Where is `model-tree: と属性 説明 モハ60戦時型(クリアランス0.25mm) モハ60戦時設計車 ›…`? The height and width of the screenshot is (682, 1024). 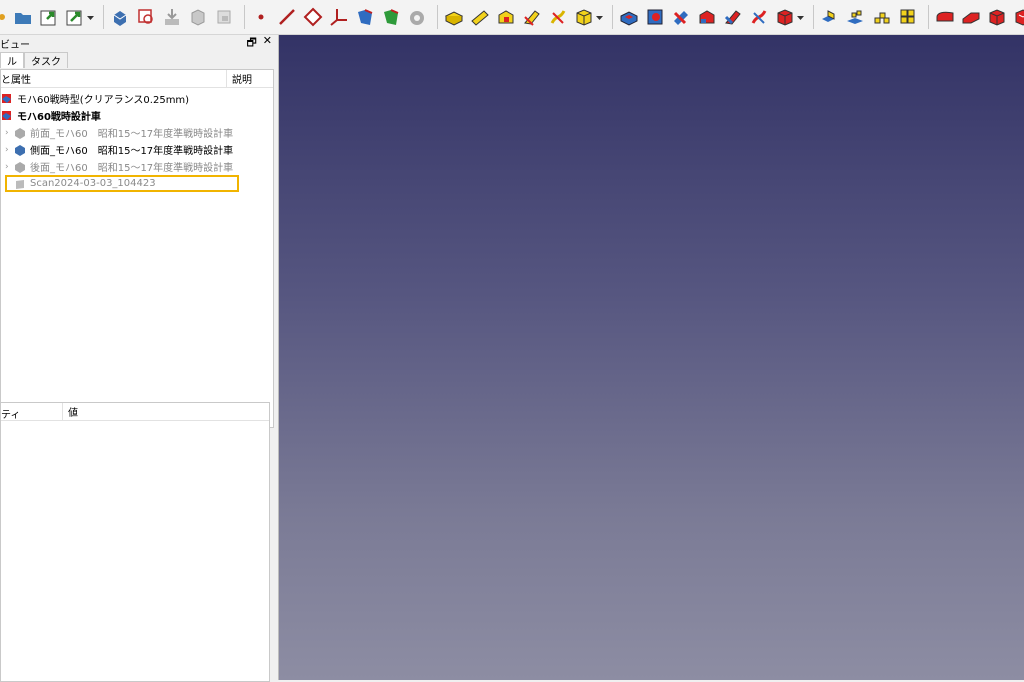
model-tree: と属性 説明 モハ60戦時型(クリアランス0.25mm) モハ60戦時設計車 ›… is located at coordinates (137, 248).